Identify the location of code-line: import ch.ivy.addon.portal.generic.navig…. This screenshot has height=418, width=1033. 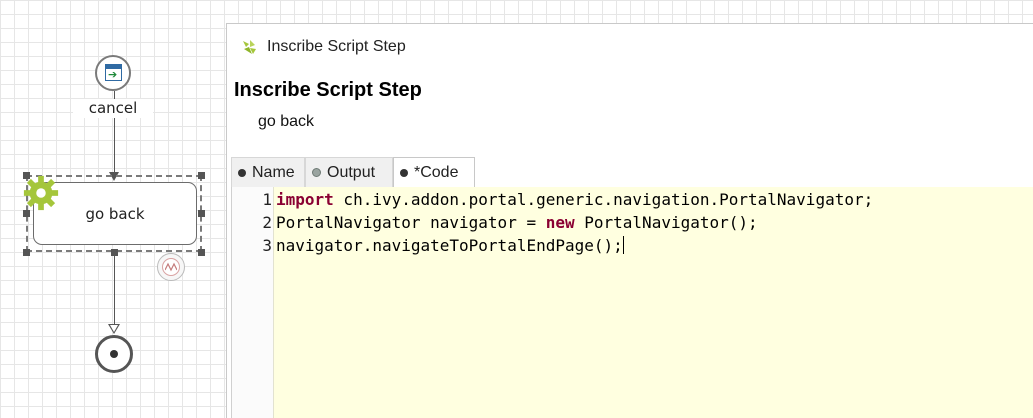
(574, 199).